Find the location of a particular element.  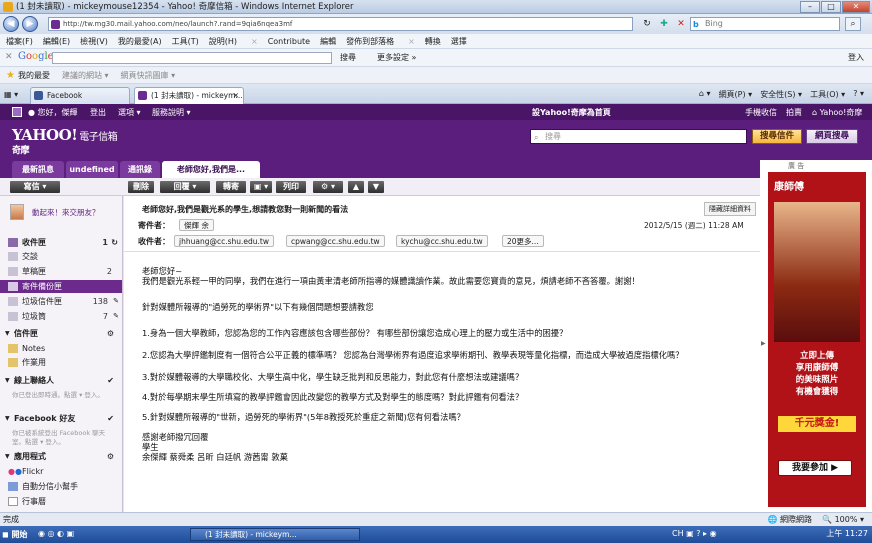

bing-search-input: b Bing is located at coordinates (765, 24).